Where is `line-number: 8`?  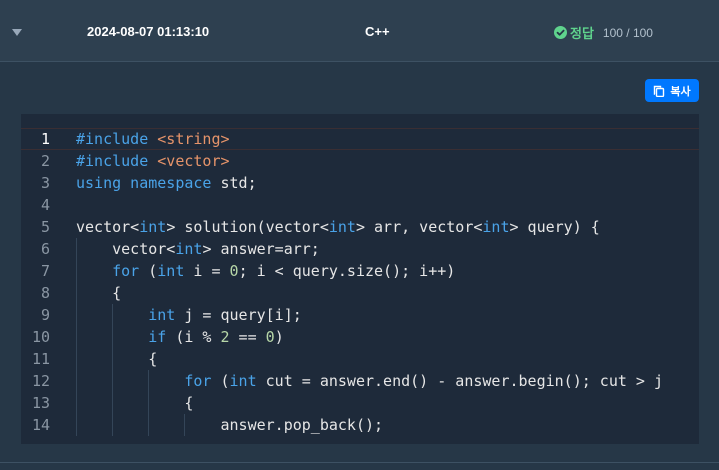
line-number: 8 is located at coordinates (45, 293).